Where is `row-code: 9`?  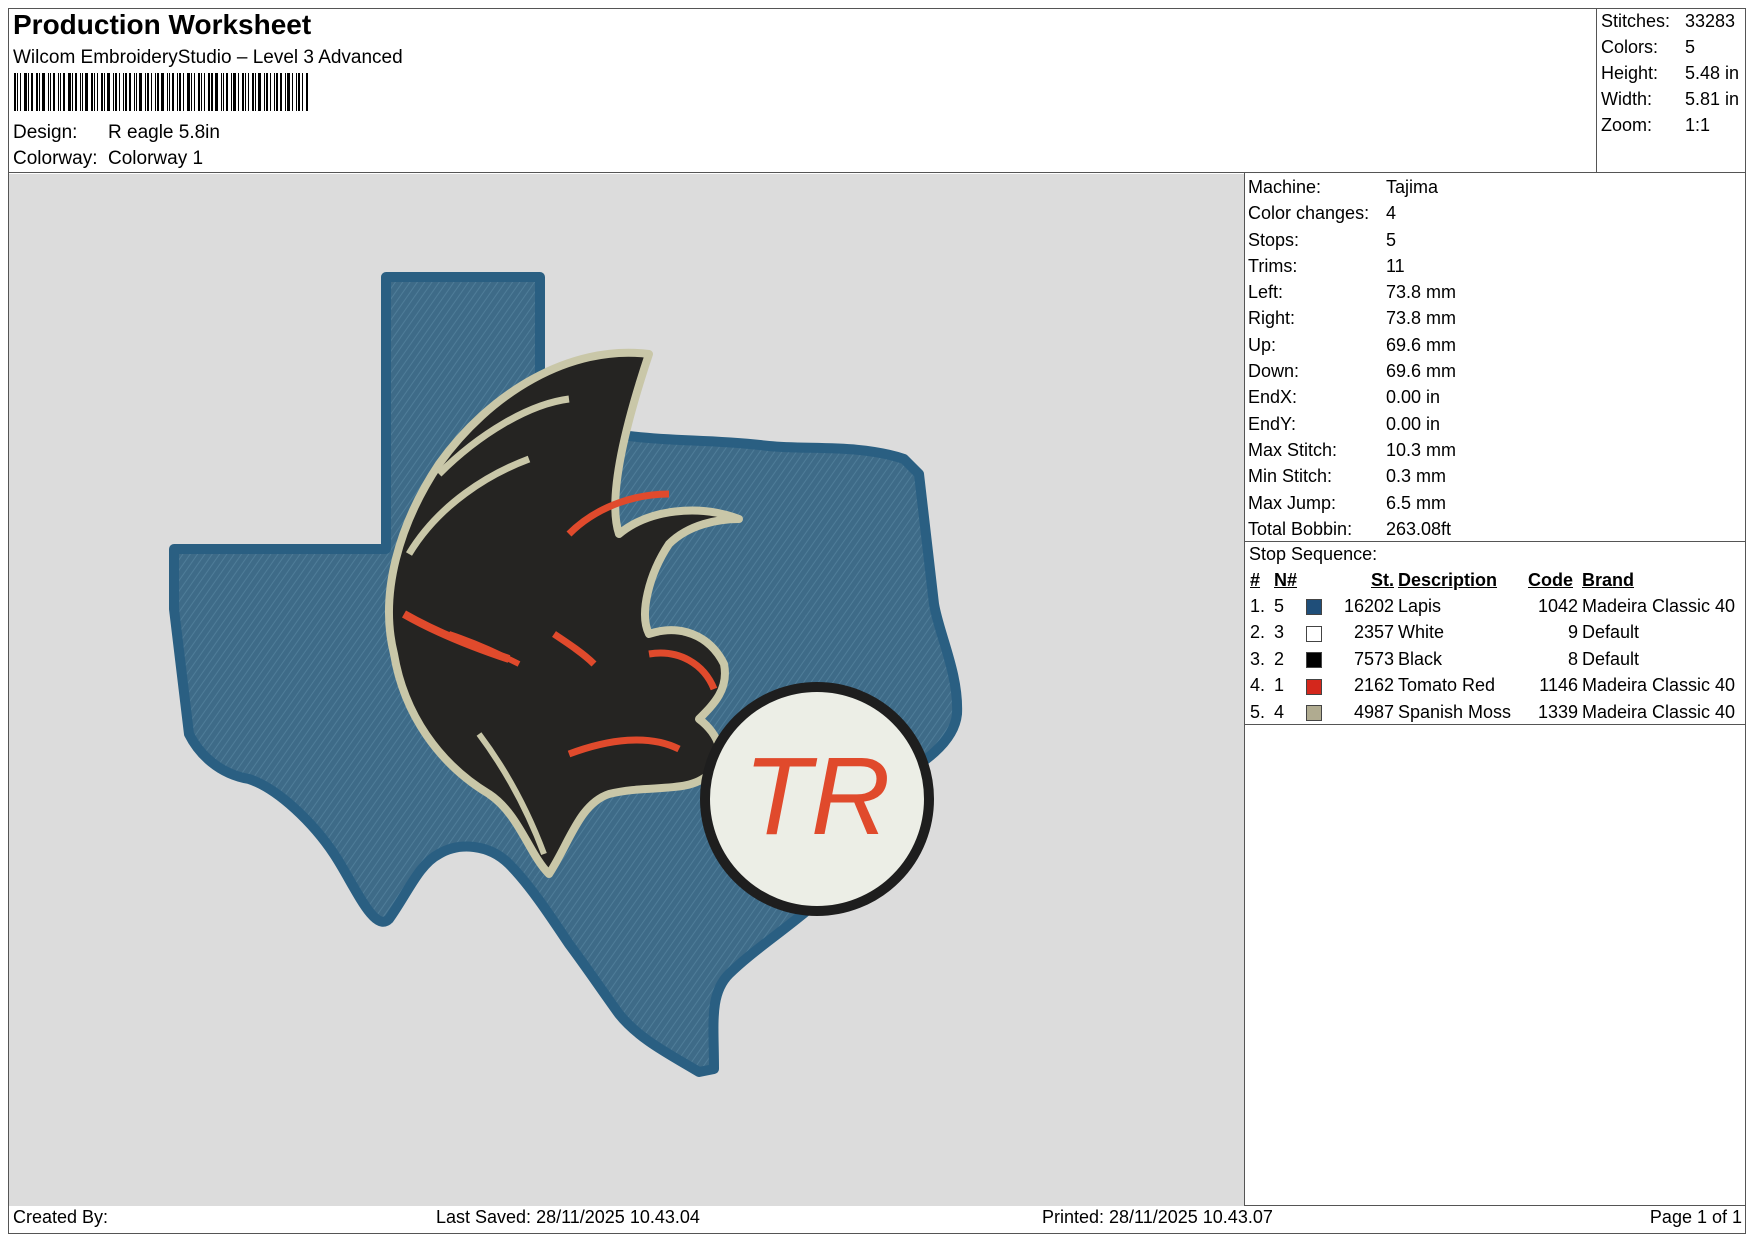
row-code: 9 is located at coordinates (1572, 632).